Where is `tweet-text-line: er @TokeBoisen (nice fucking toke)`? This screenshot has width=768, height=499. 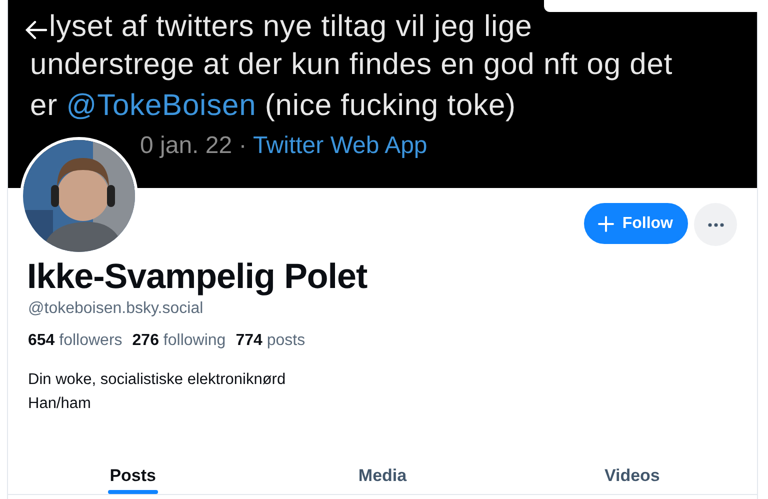 tweet-text-line: er @TokeBoisen (nice fucking toke) is located at coordinates (273, 106).